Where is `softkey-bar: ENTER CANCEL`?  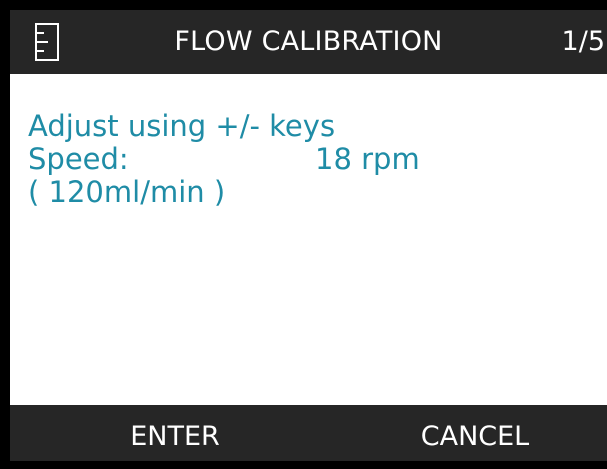 softkey-bar: ENTER CANCEL is located at coordinates (308, 433).